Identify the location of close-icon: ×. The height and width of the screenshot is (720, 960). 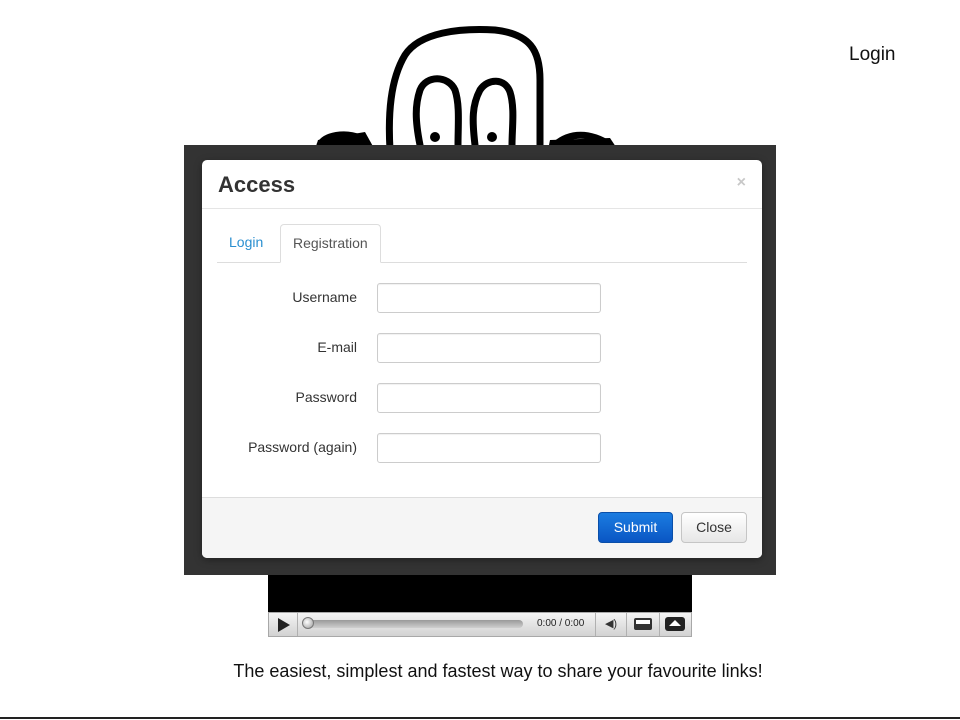
(741, 183).